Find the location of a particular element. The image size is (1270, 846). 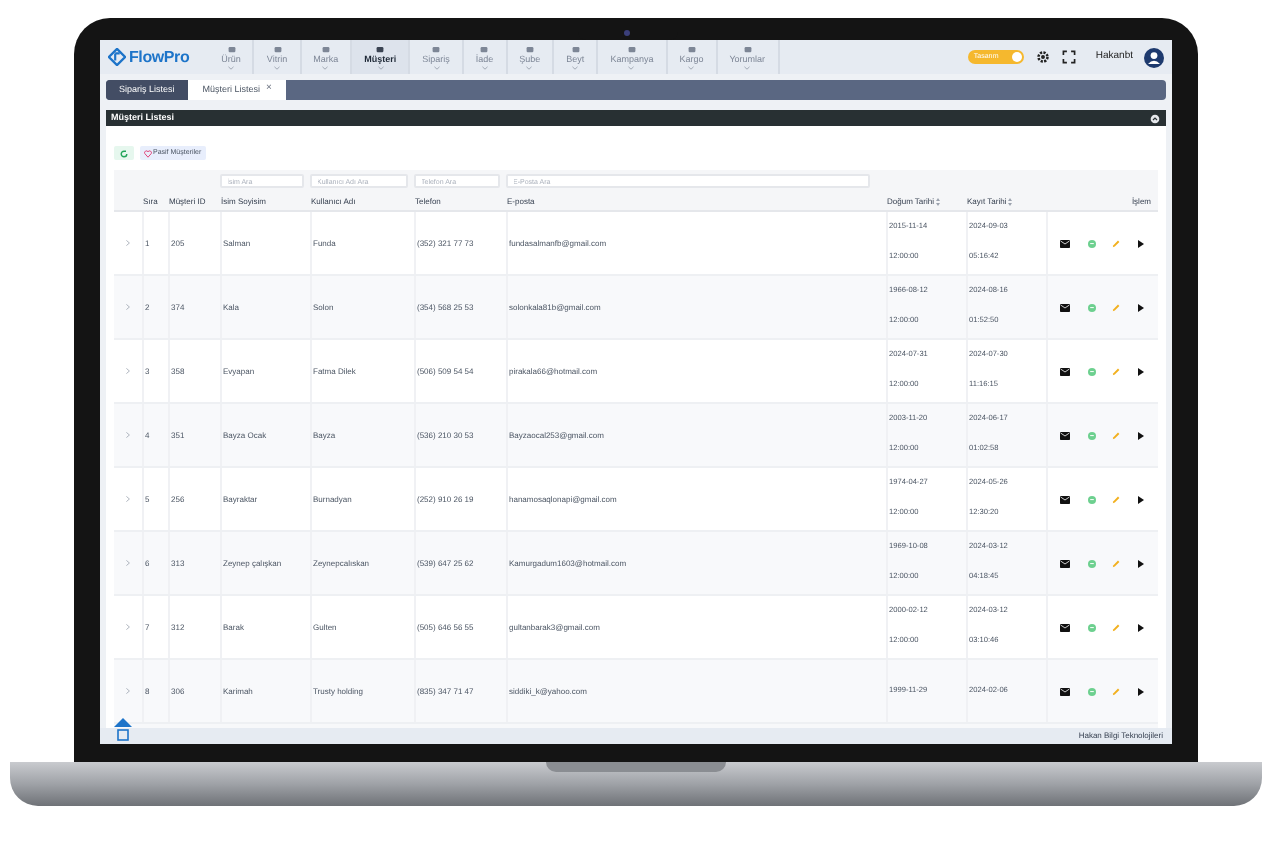

settings-icon is located at coordinates (1042, 57).